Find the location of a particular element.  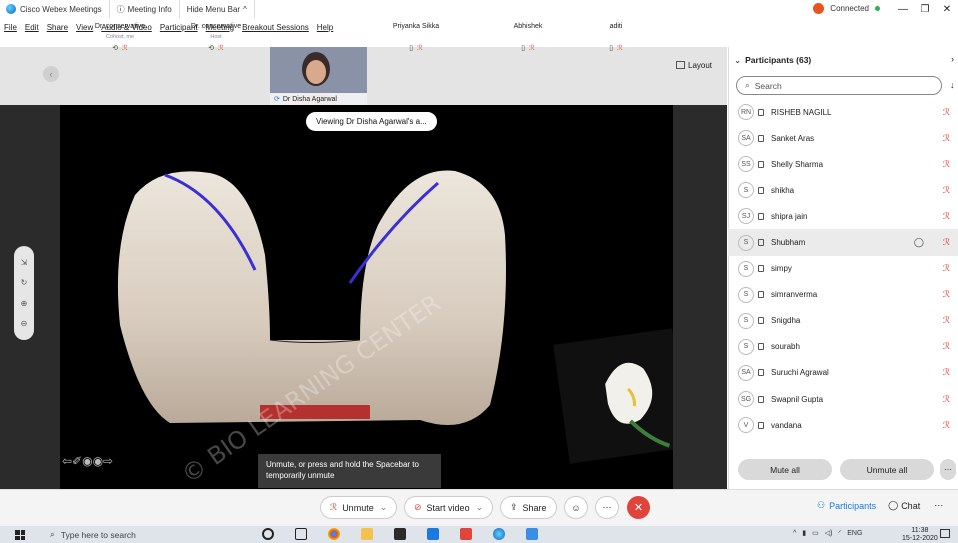

office-icon is located at coordinates (466, 534).